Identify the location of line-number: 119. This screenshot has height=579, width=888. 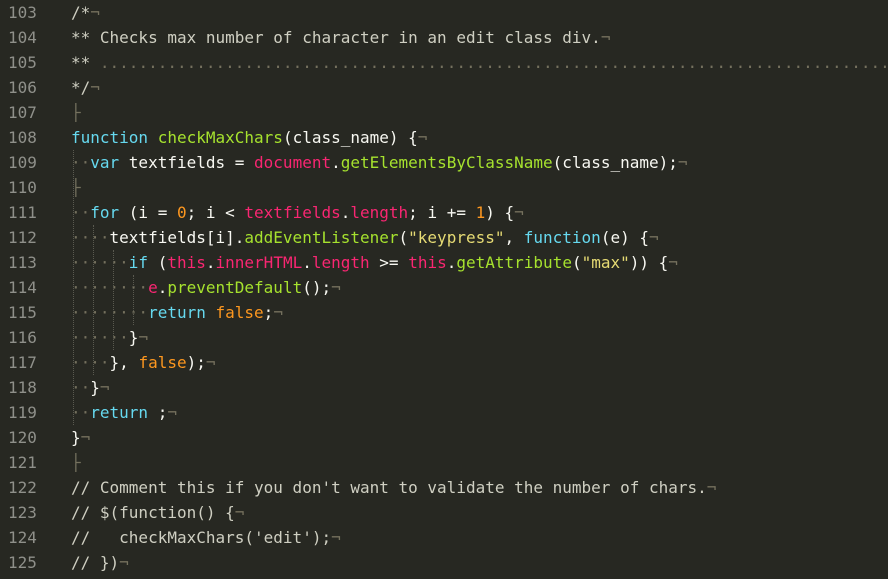
(22, 412).